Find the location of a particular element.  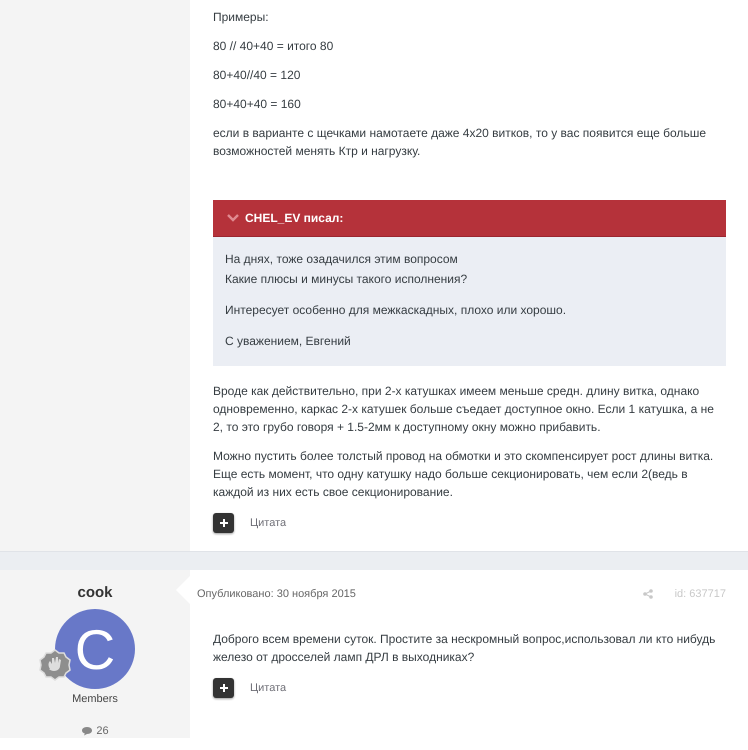

member-group: Members is located at coordinates (95, 699).